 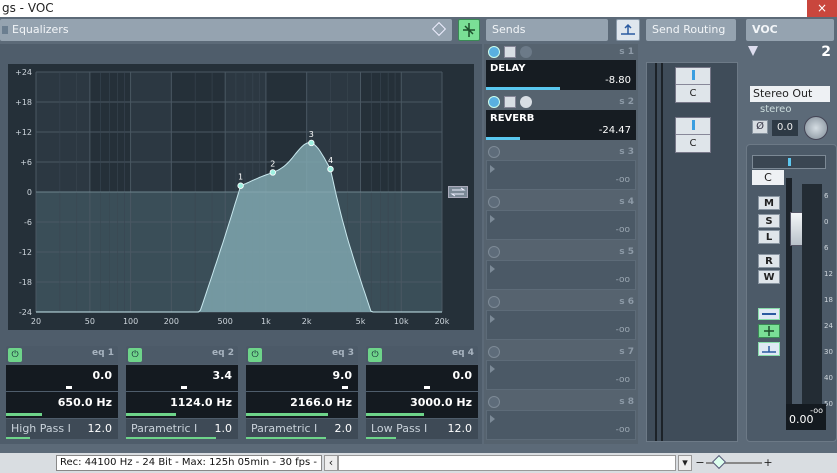 What do you see at coordinates (769, 261) in the screenshot?
I see `read-button: R` at bounding box center [769, 261].